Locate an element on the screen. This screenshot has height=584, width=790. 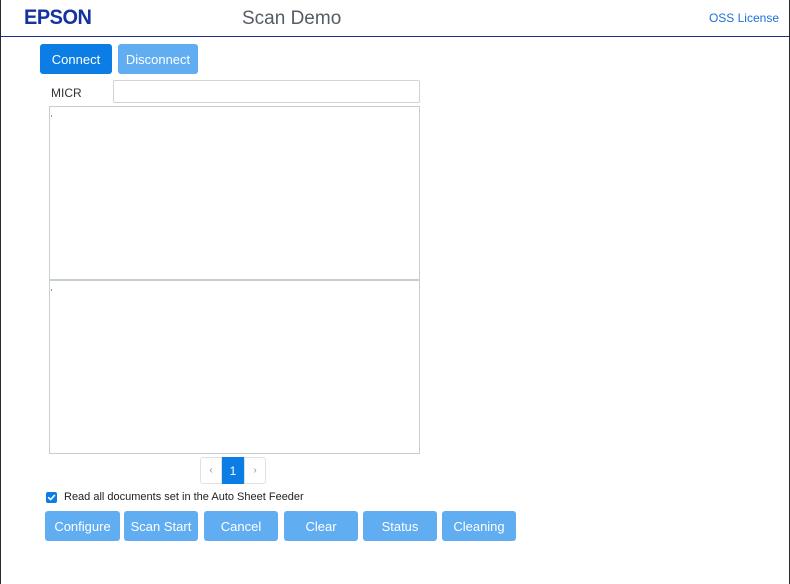
epson-logo: EPSON is located at coordinates (58, 17).